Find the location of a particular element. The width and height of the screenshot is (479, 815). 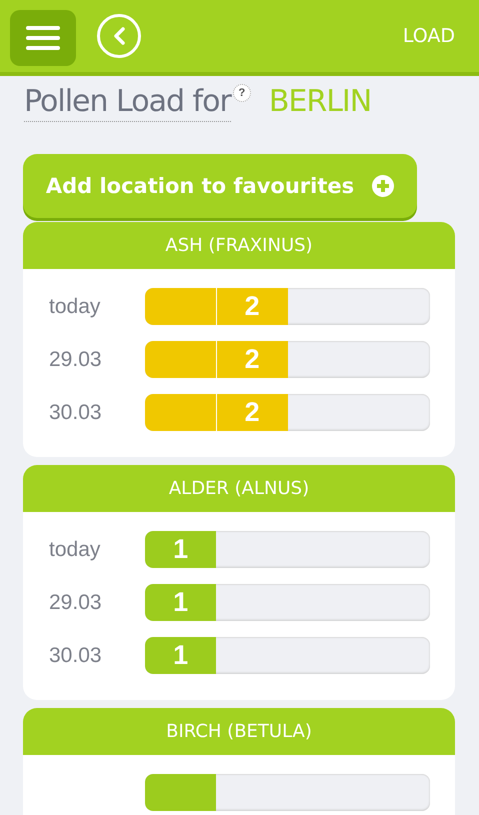

add-favourite-button: Add location to favourites is located at coordinates (220, 186).